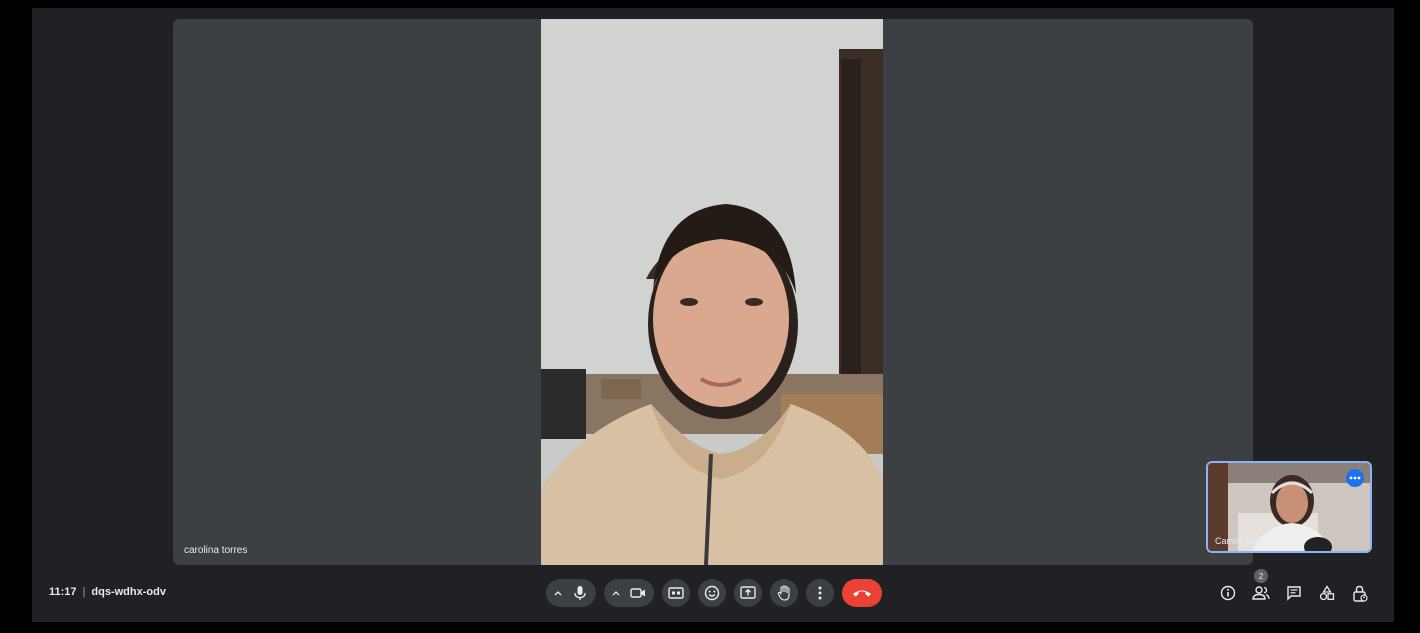 Image resolution: width=1420 pixels, height=633 pixels. I want to click on right-controls: 2, so click(1294, 586).